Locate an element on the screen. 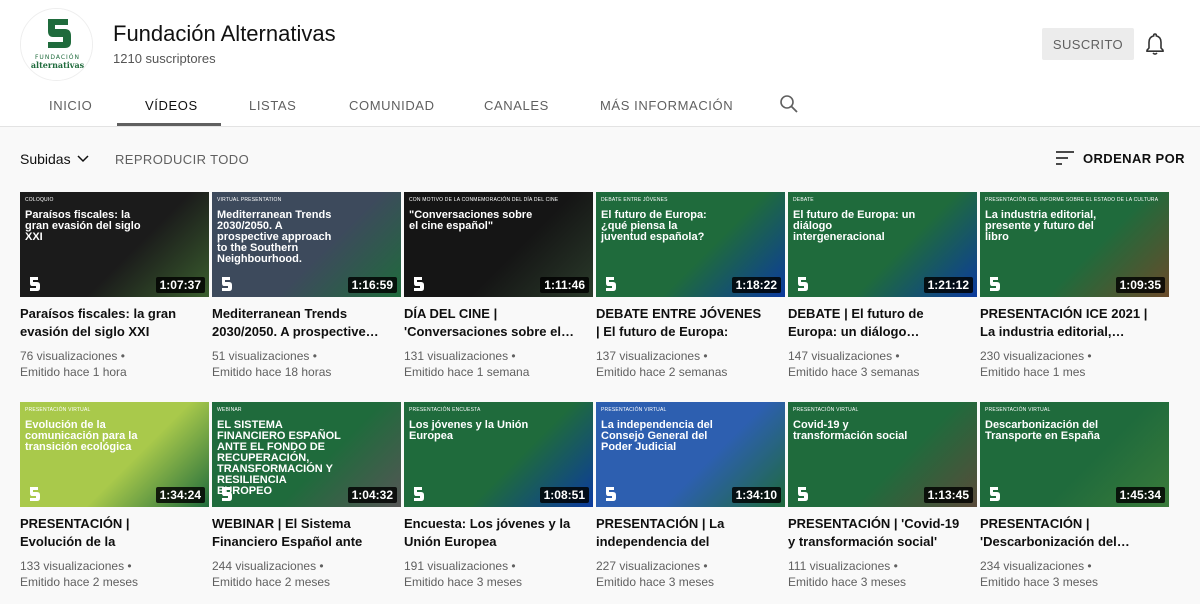  video-duration: 1:16:59 is located at coordinates (372, 285).